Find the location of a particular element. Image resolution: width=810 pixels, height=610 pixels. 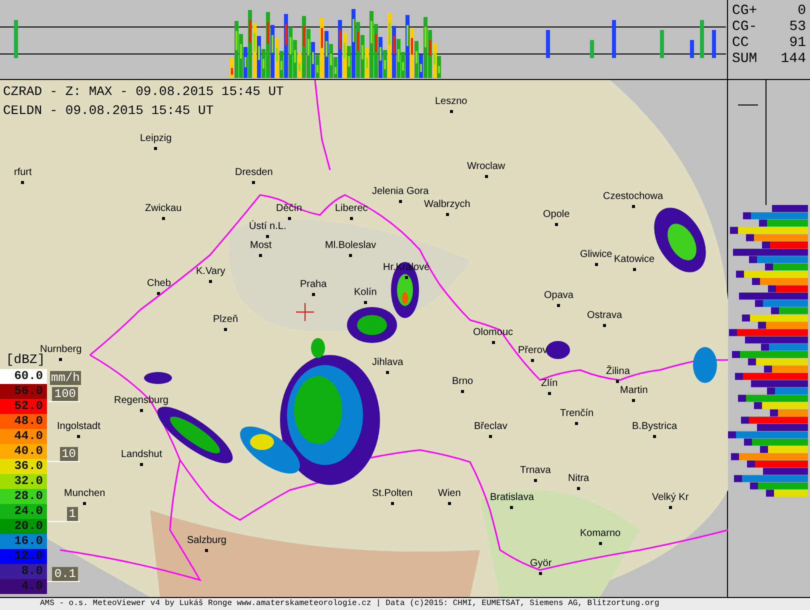

city-label: Velký Kr is located at coordinates (670, 498).